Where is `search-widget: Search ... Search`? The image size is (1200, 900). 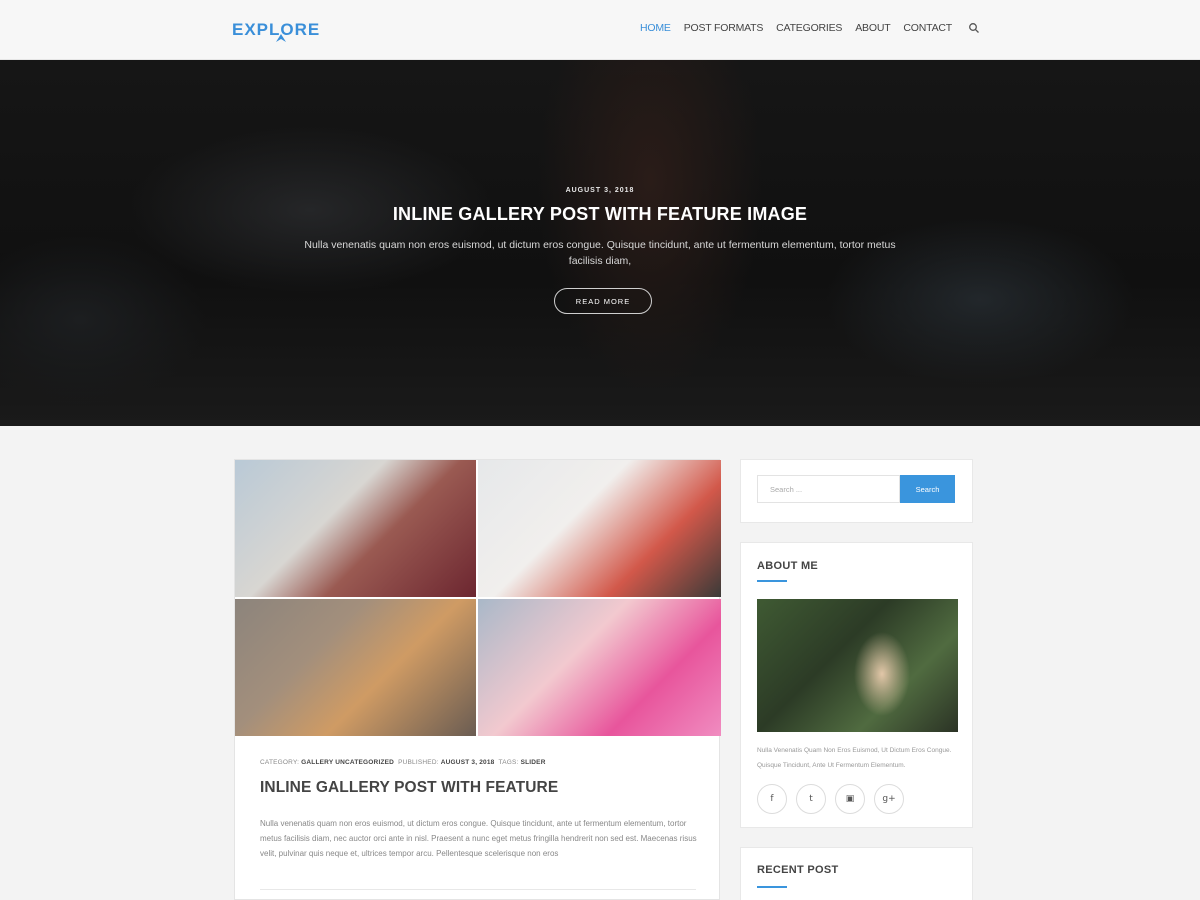 search-widget: Search ... Search is located at coordinates (856, 491).